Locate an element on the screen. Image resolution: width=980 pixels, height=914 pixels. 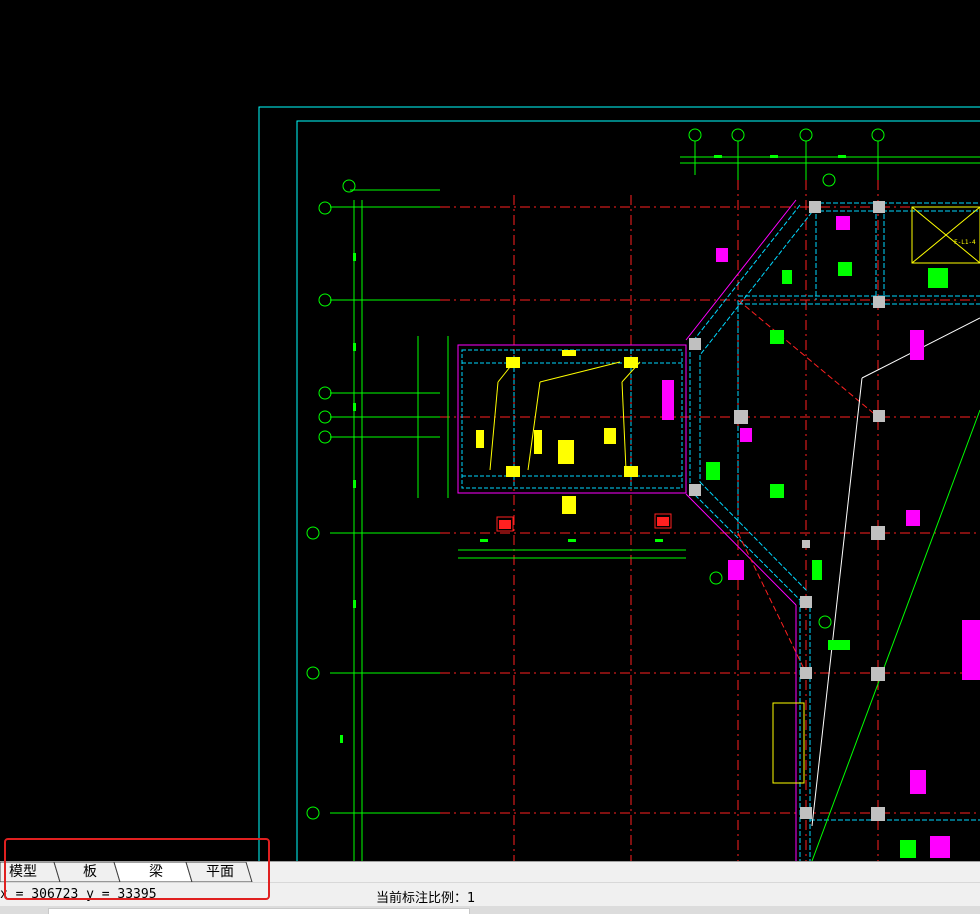
left-axis-bubbles is located at coordinates (331, 499).